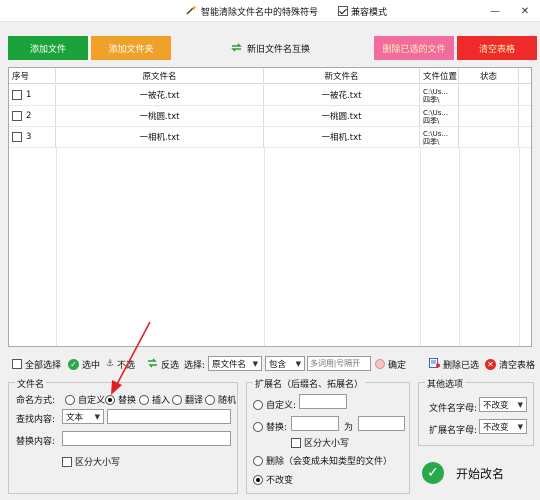 Image resolution: width=540 pixels, height=500 pixels. I want to click on select-all-checkbox: 全部选择, so click(36, 364).